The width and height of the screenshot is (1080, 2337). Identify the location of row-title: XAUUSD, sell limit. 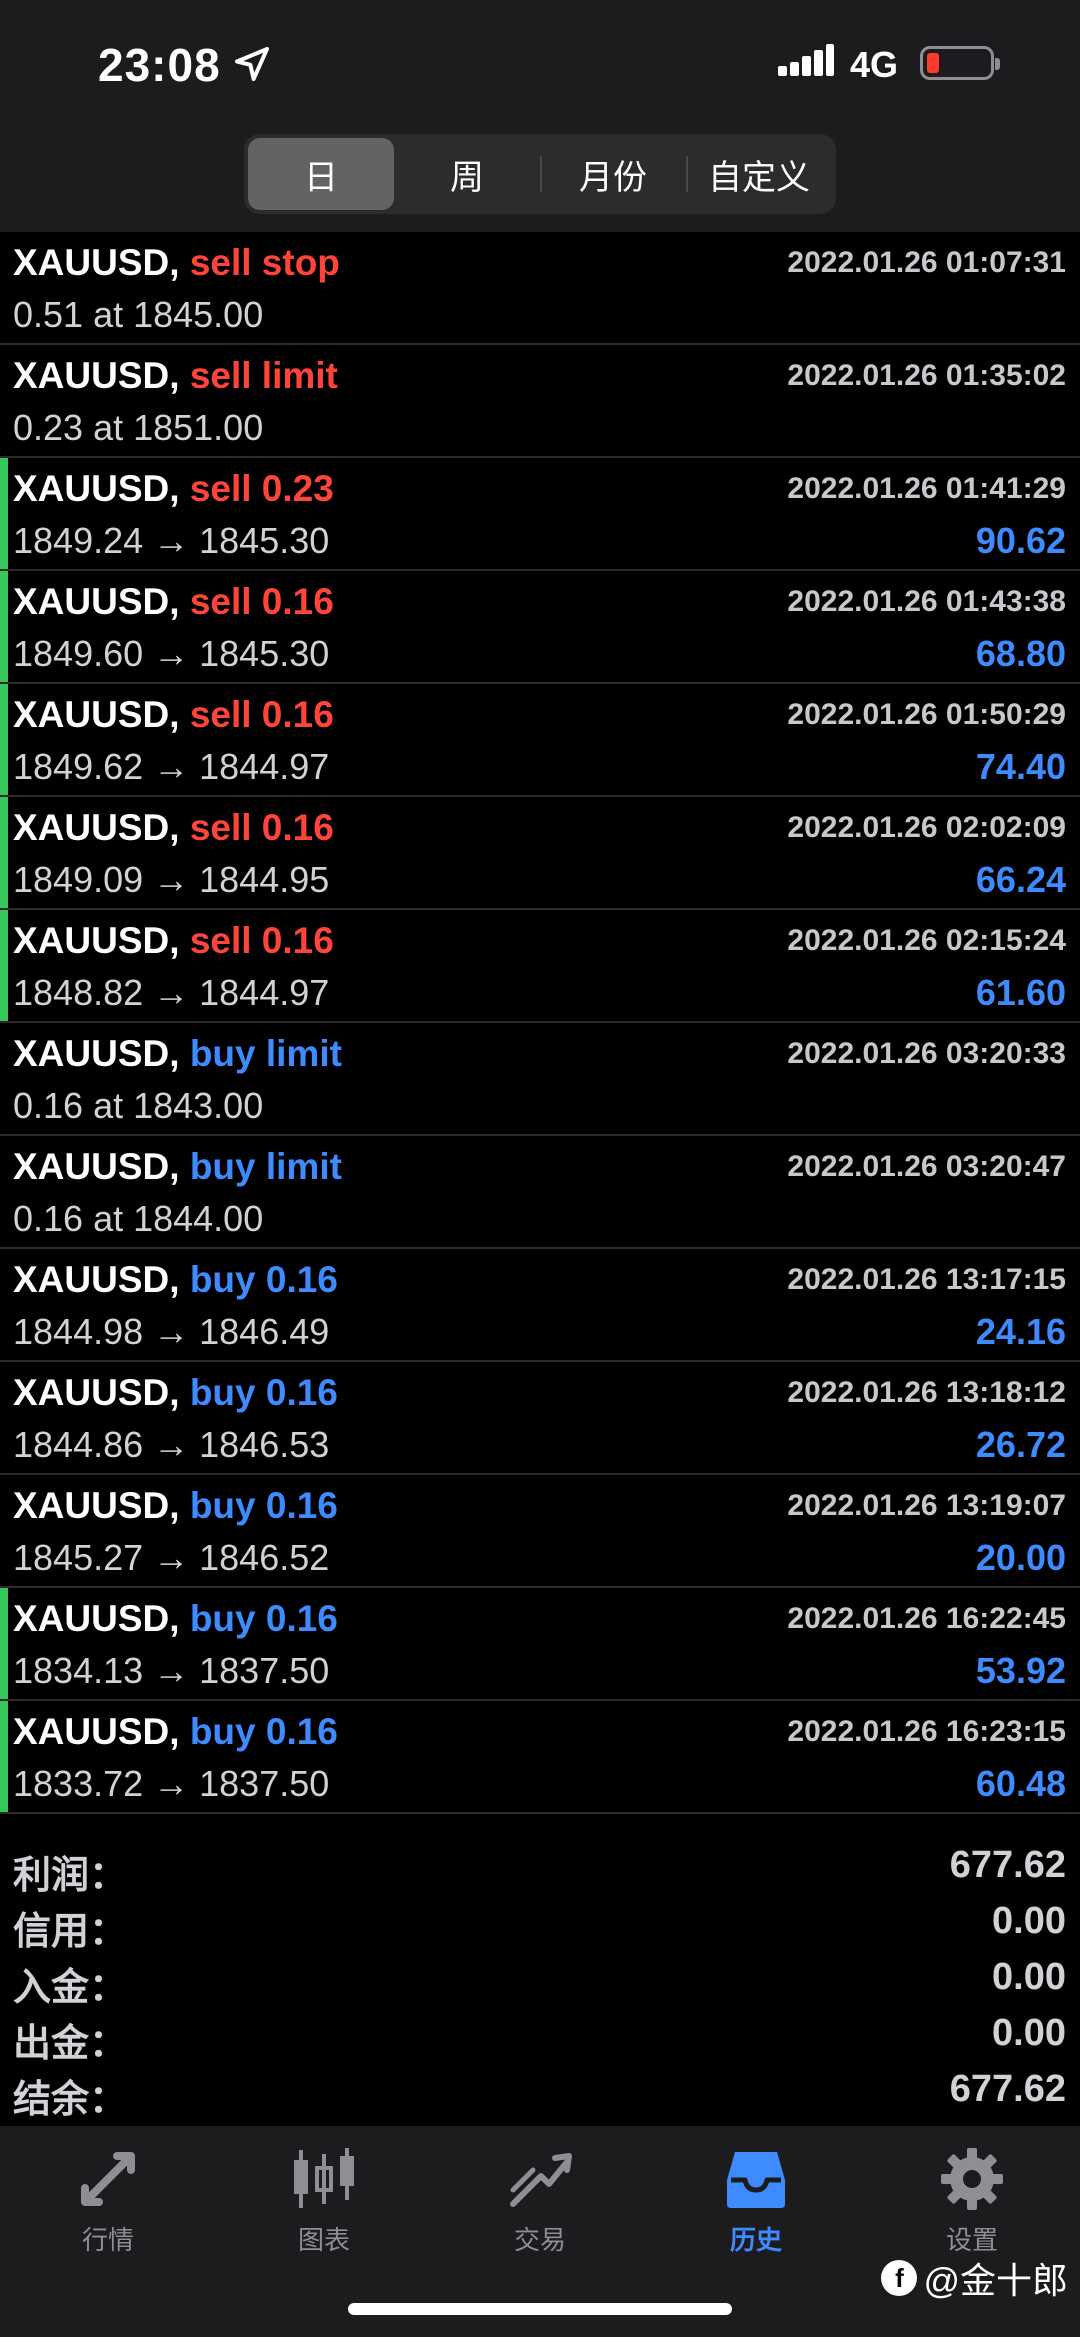
(175, 376).